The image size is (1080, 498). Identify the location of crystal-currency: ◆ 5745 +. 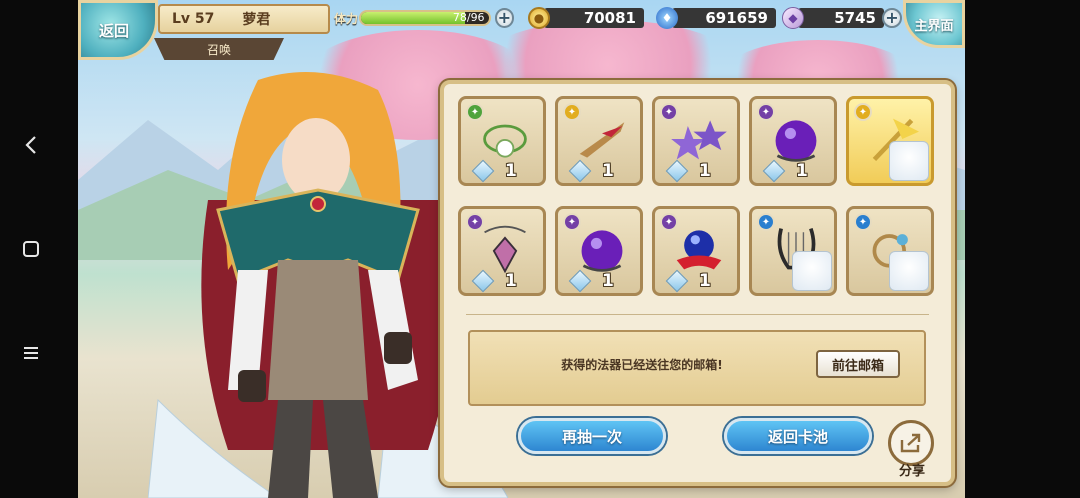
(842, 18).